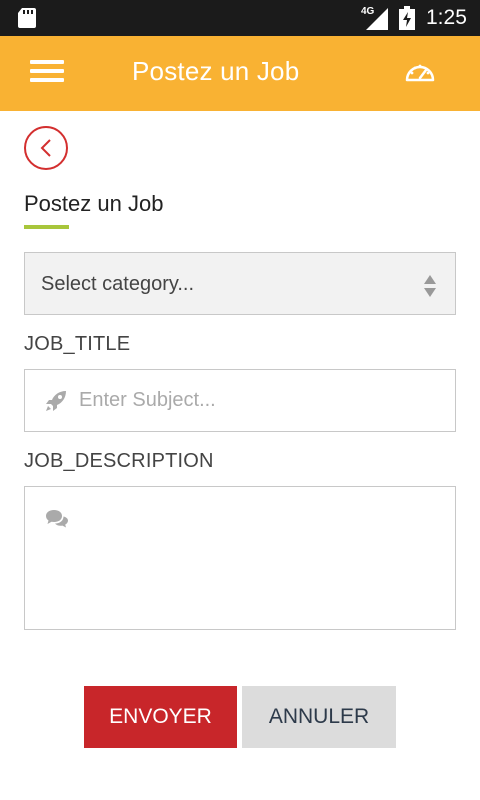 This screenshot has height=800, width=480. I want to click on app-title: Postez un Job, so click(216, 71).